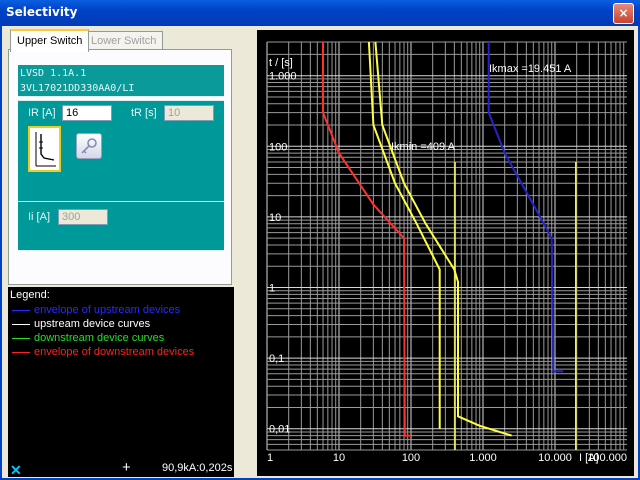 The width and height of the screenshot is (640, 480). I want to click on ii-label: Ii [A], so click(39, 217).